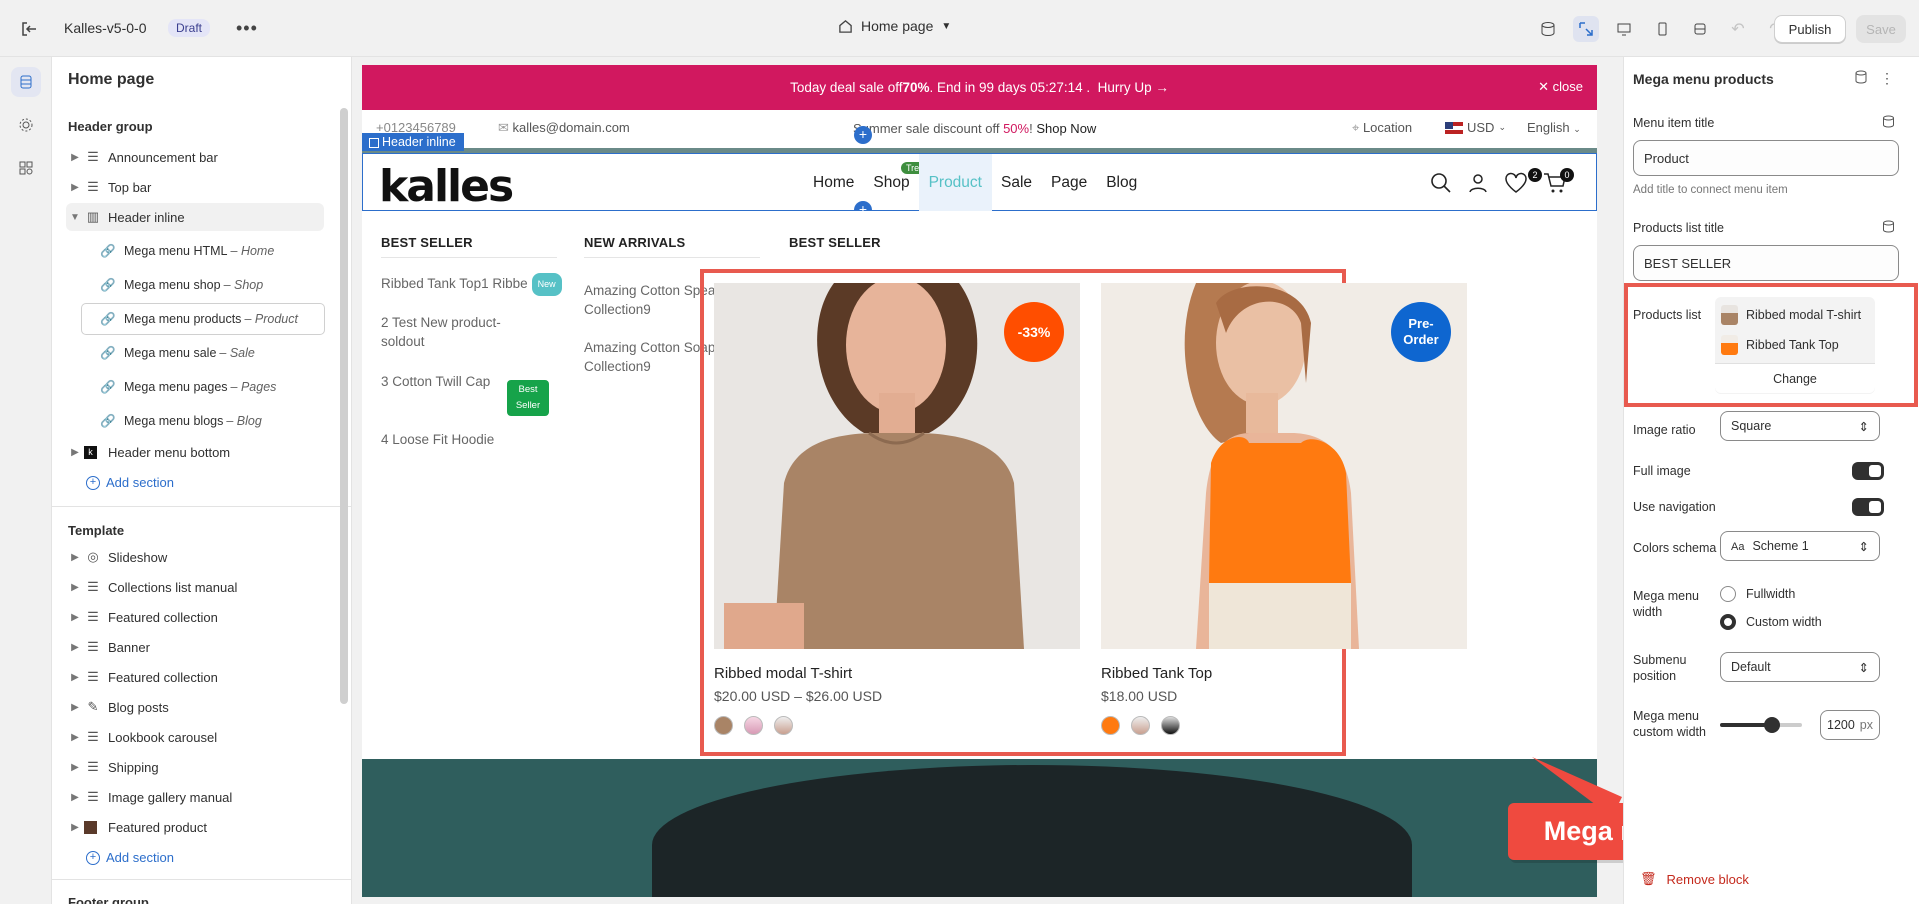  Describe the element at coordinates (1586, 29) in the screenshot. I see `inspector-icon` at that location.